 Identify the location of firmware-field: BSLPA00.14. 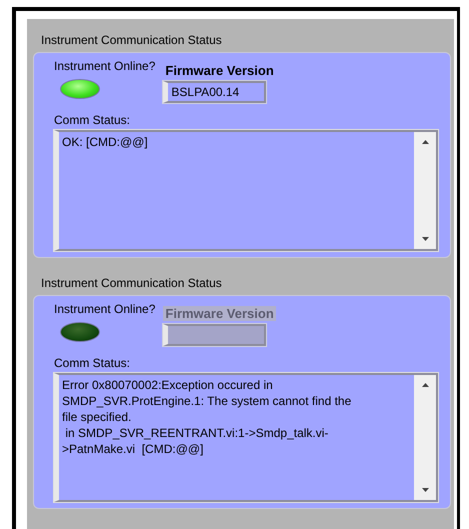
(214, 92).